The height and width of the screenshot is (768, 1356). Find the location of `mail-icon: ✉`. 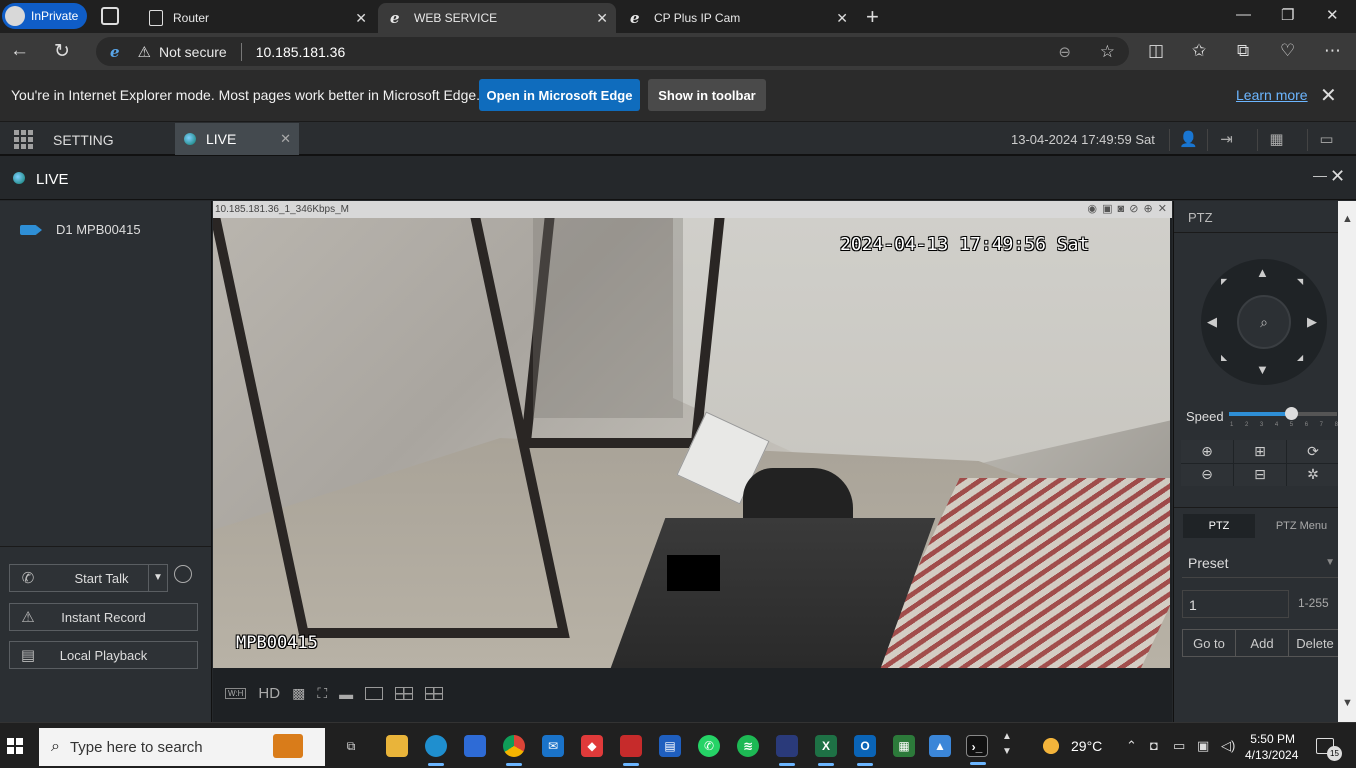

mail-icon: ✉ is located at coordinates (553, 746).